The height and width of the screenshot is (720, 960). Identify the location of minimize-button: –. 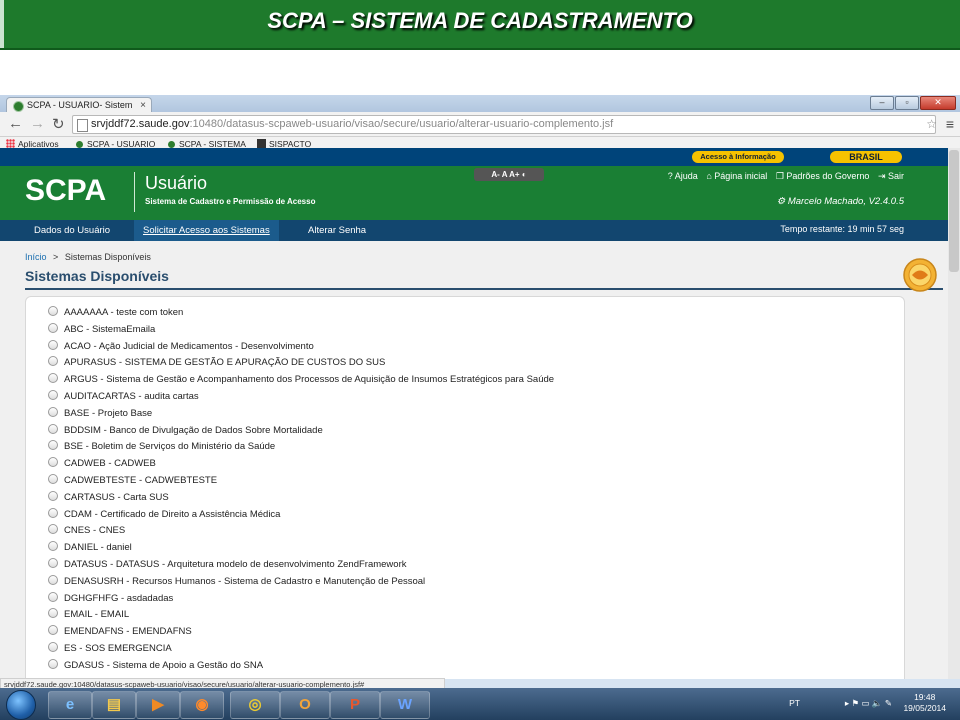
(882, 103).